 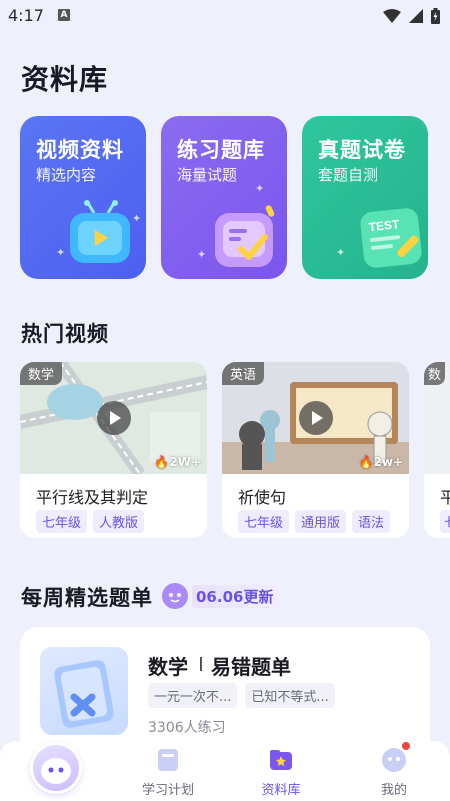 I want to click on tv-play-icon, so click(x=100, y=231).